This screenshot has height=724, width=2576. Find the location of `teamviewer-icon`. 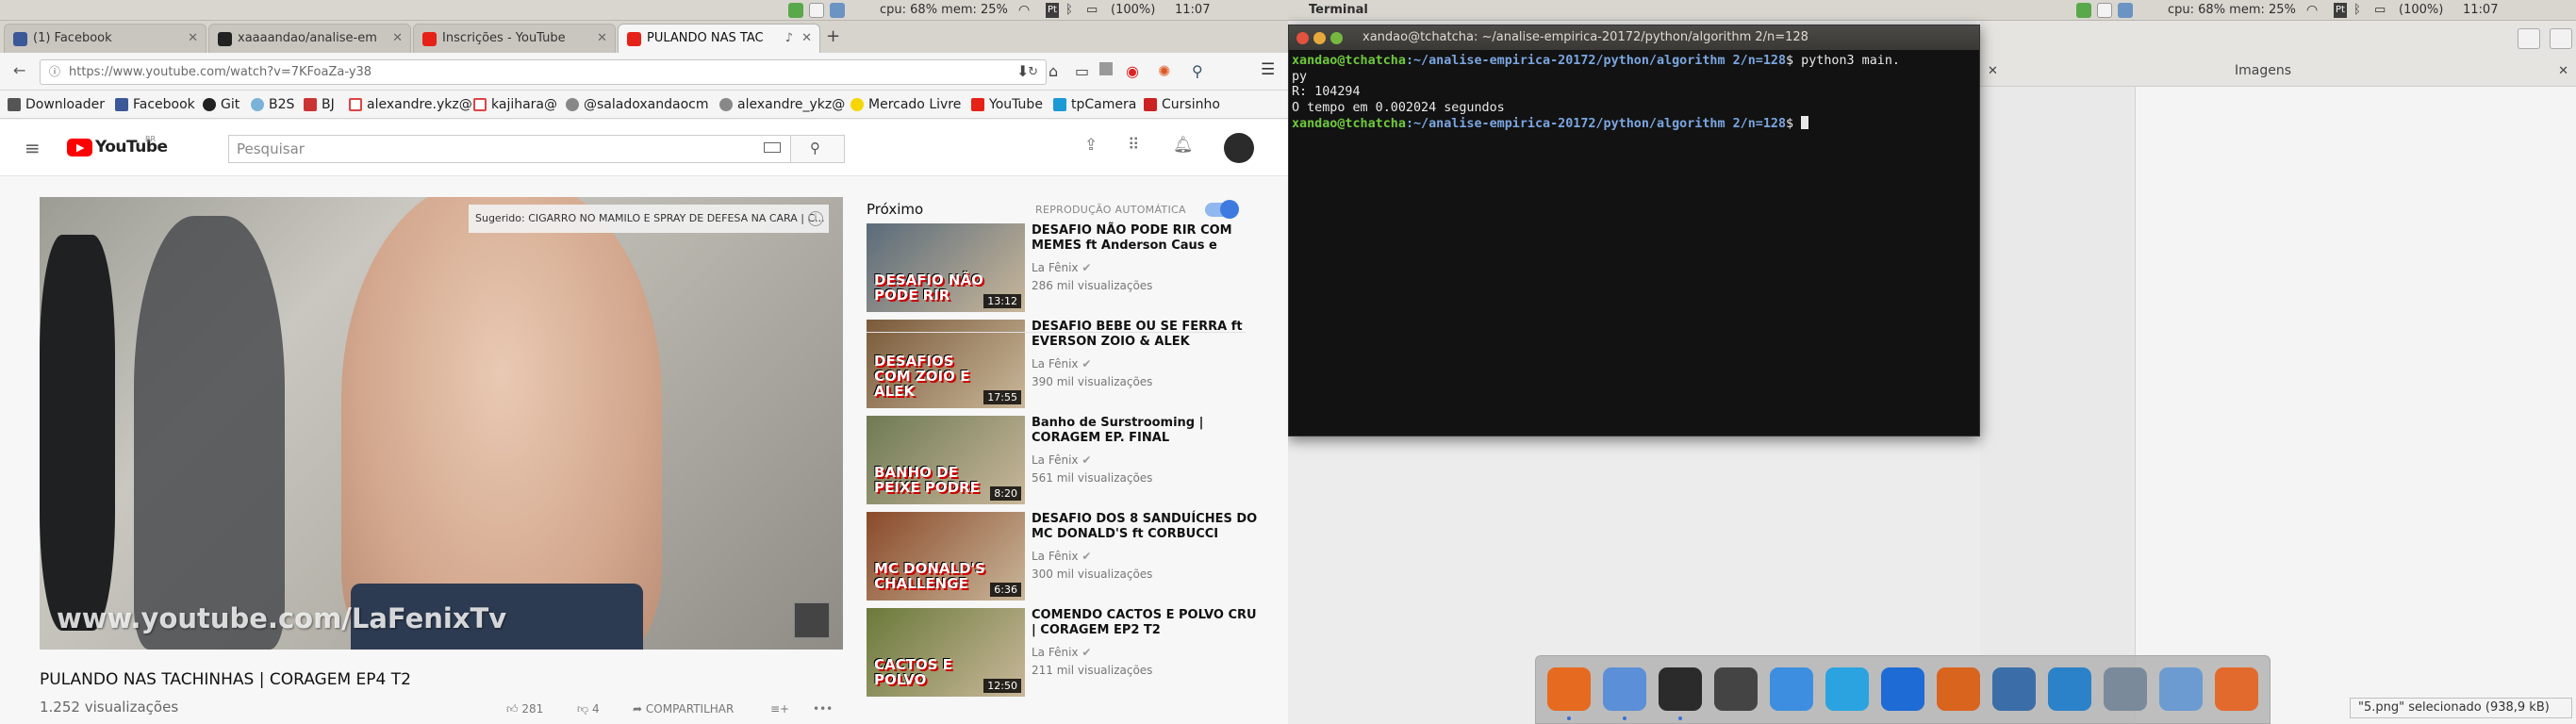

teamviewer-icon is located at coordinates (1902, 689).